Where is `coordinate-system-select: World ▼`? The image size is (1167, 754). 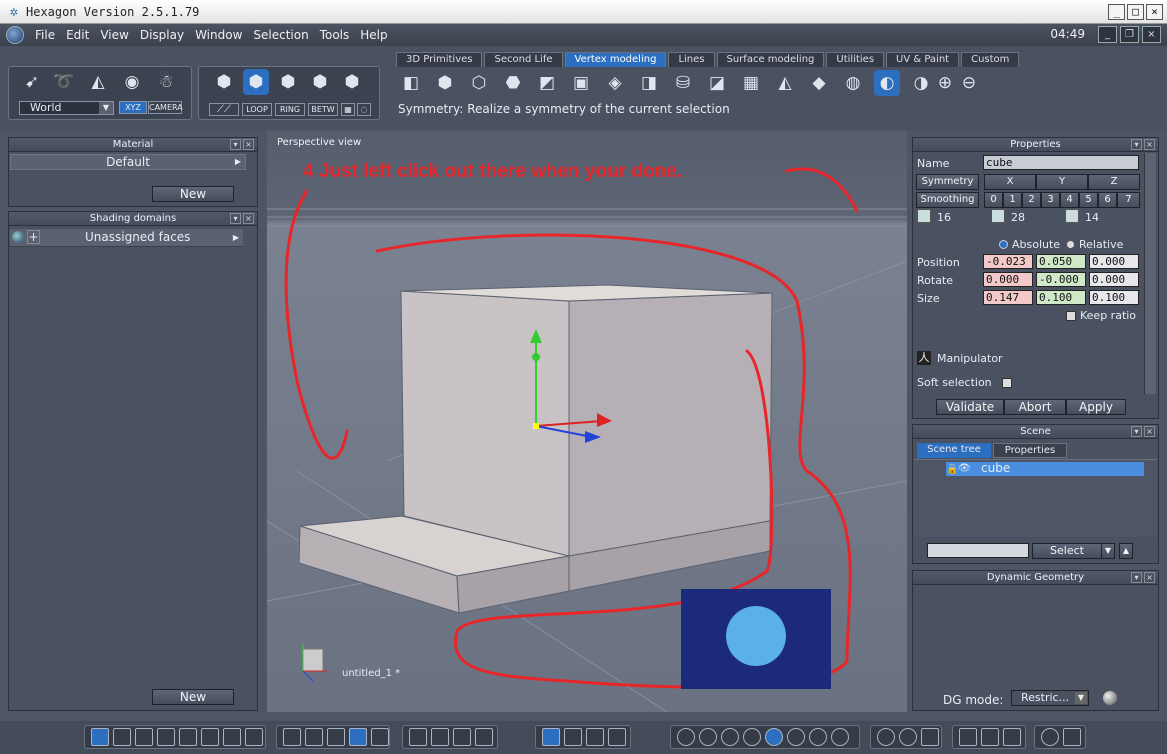 coordinate-system-select: World ▼ is located at coordinates (66, 108).